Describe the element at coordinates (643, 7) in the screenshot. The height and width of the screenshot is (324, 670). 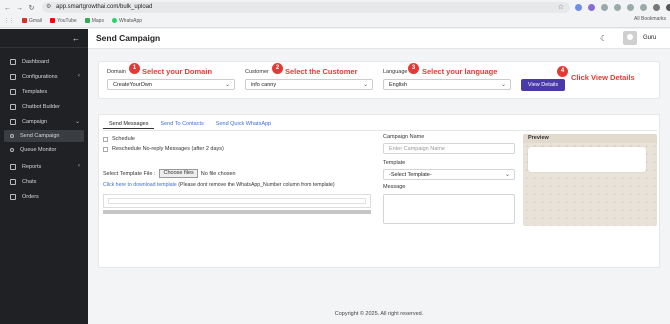
I see `download-icon` at that location.